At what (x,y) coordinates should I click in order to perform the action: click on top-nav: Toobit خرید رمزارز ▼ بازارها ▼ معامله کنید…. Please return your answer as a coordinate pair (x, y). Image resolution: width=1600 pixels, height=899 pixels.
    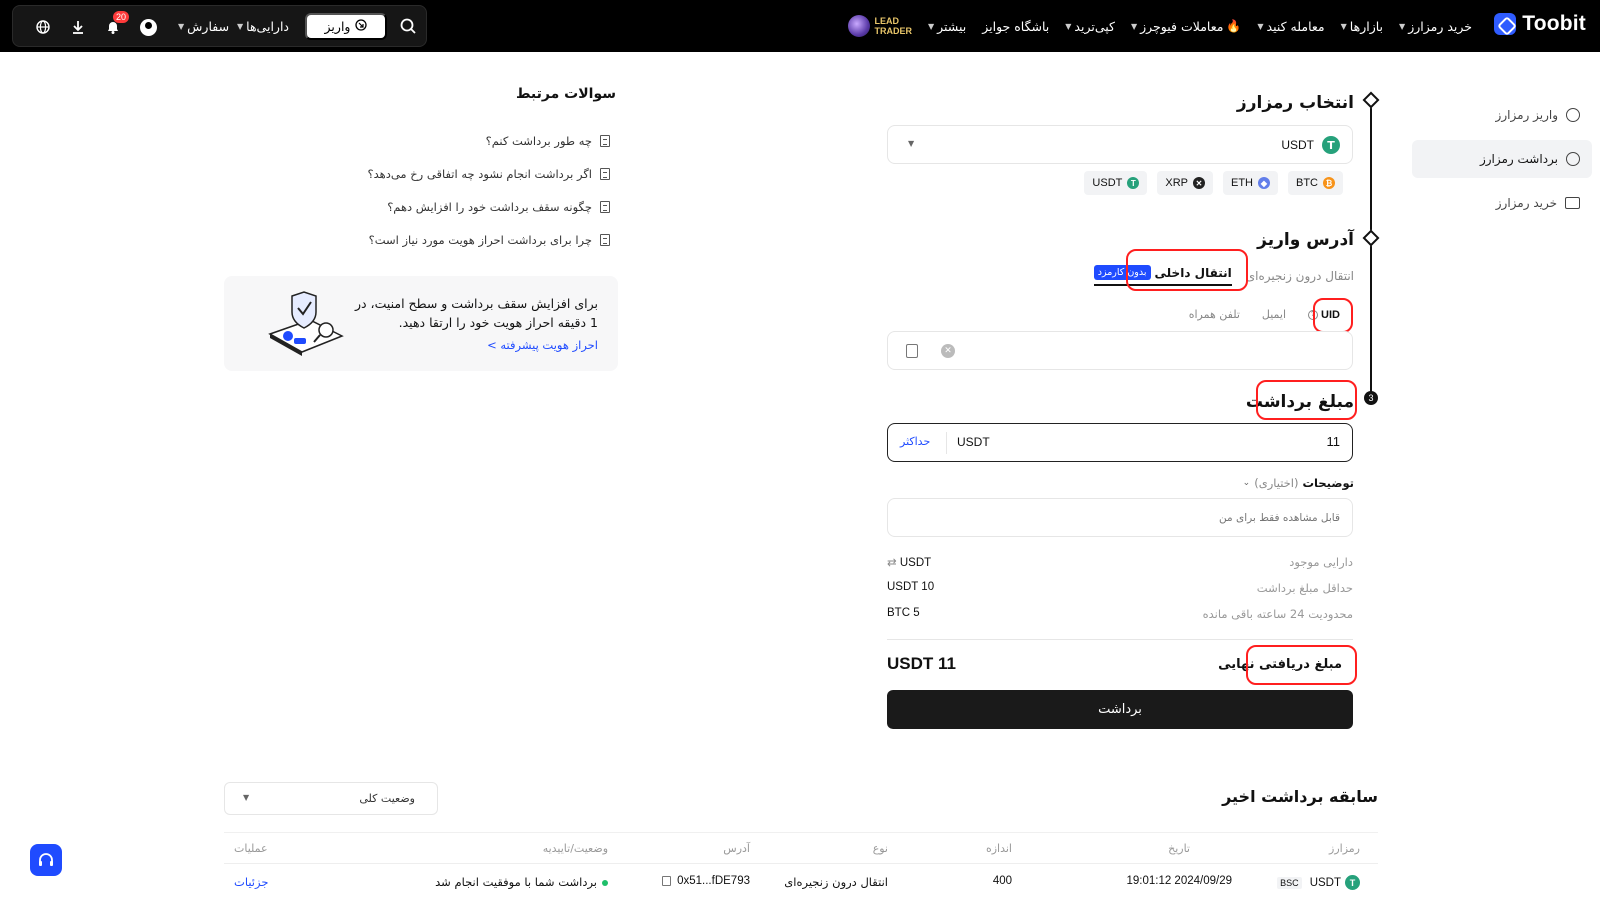
    Looking at the image, I should click on (800, 26).